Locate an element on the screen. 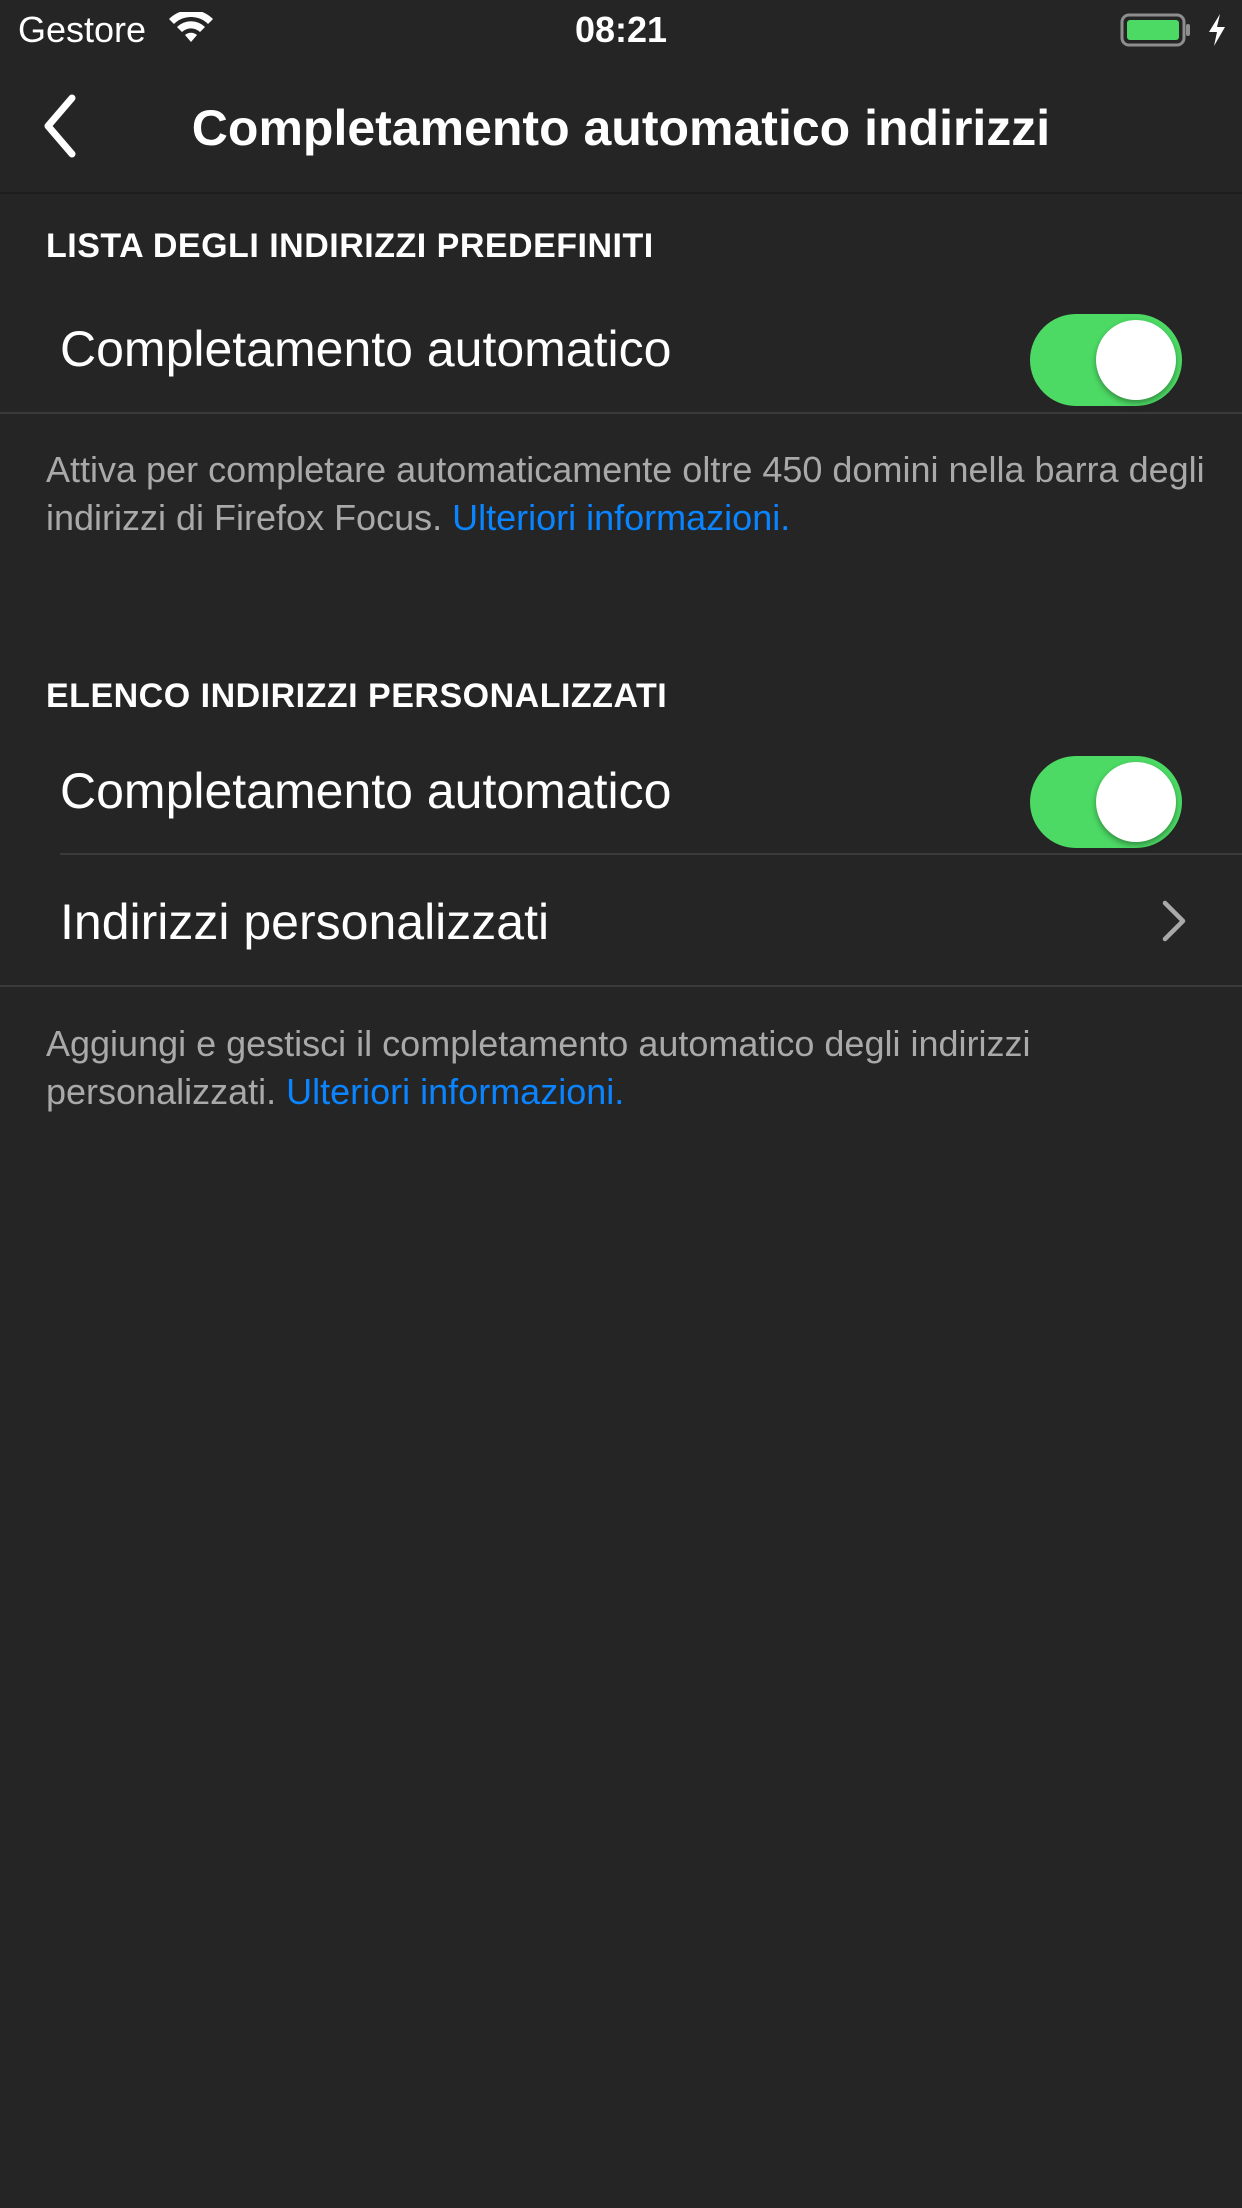 The image size is (1242, 2208). page-title: Completamento automatico indirizzi is located at coordinates (621, 128).